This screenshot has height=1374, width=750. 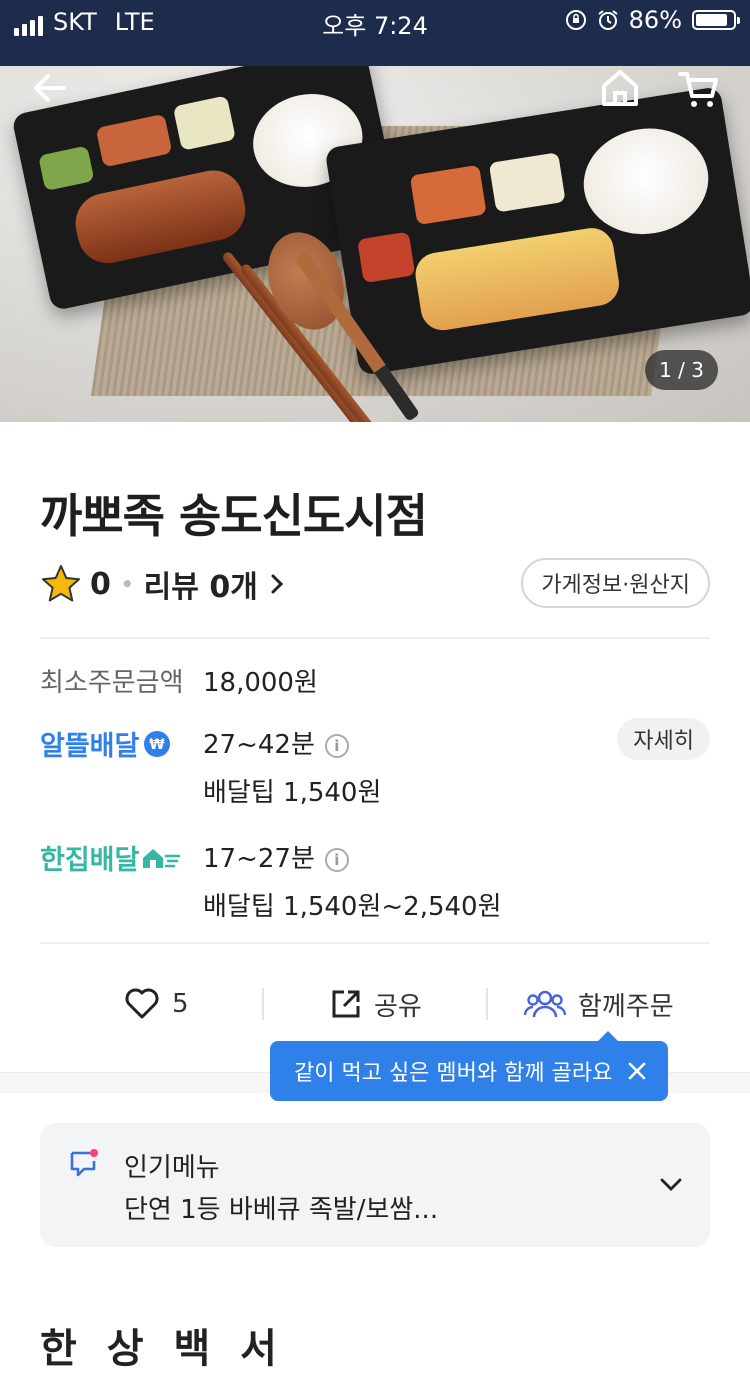 What do you see at coordinates (453, 1073) in the screenshot?
I see `tooltip-text: 같이 먹고 싶은 멤버와 함께 골라요` at bounding box center [453, 1073].